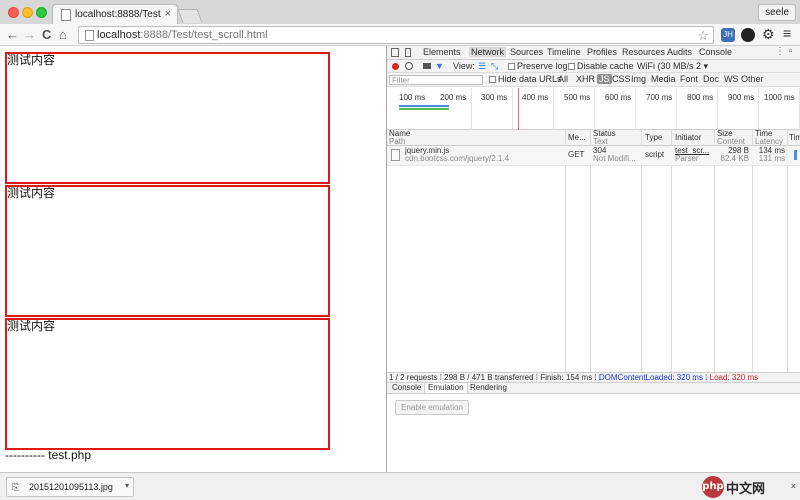  Describe the element at coordinates (396, 35) in the screenshot. I see `address-bar: localhost:8888/Test/test_scroll.html ☆` at that location.